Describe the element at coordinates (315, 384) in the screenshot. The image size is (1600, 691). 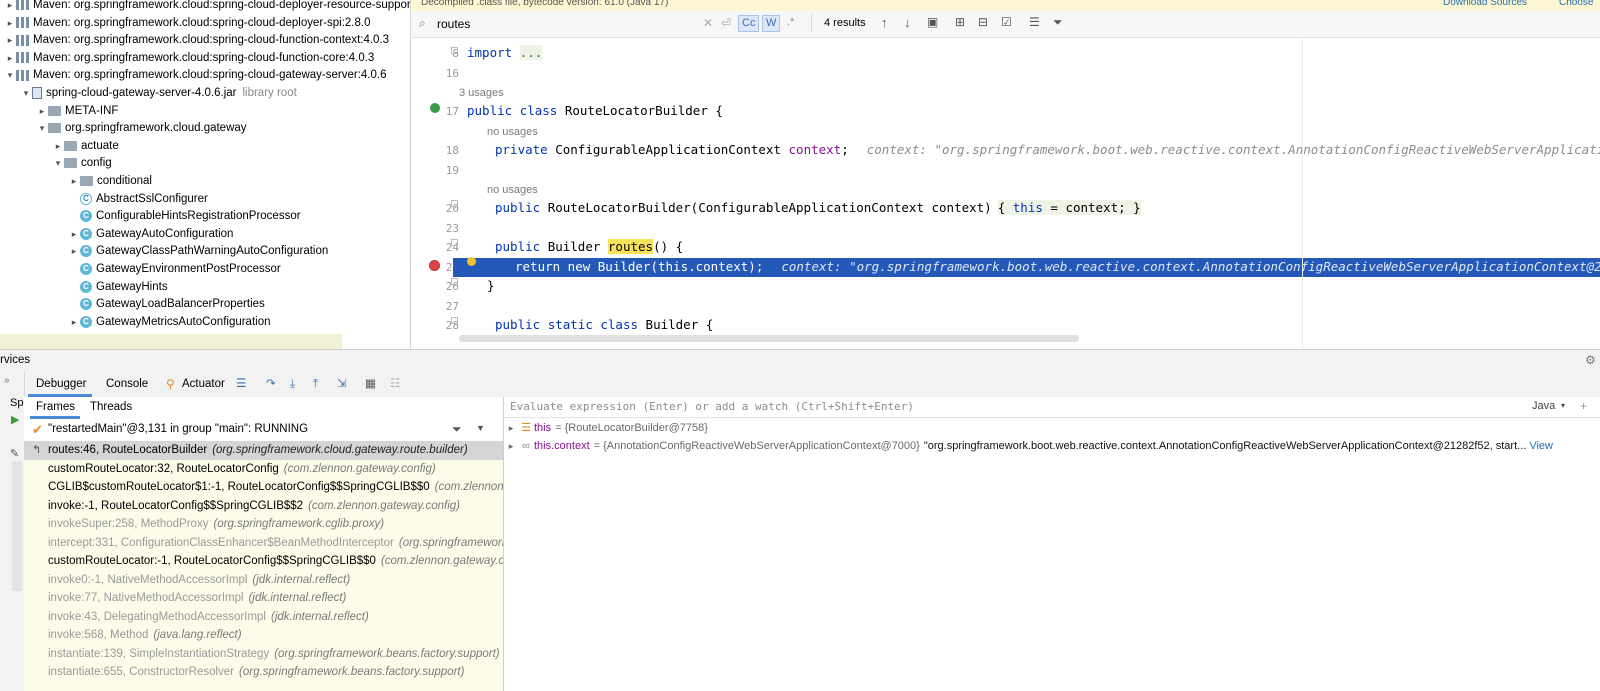
I see `step-out-icon: ⤒` at that location.